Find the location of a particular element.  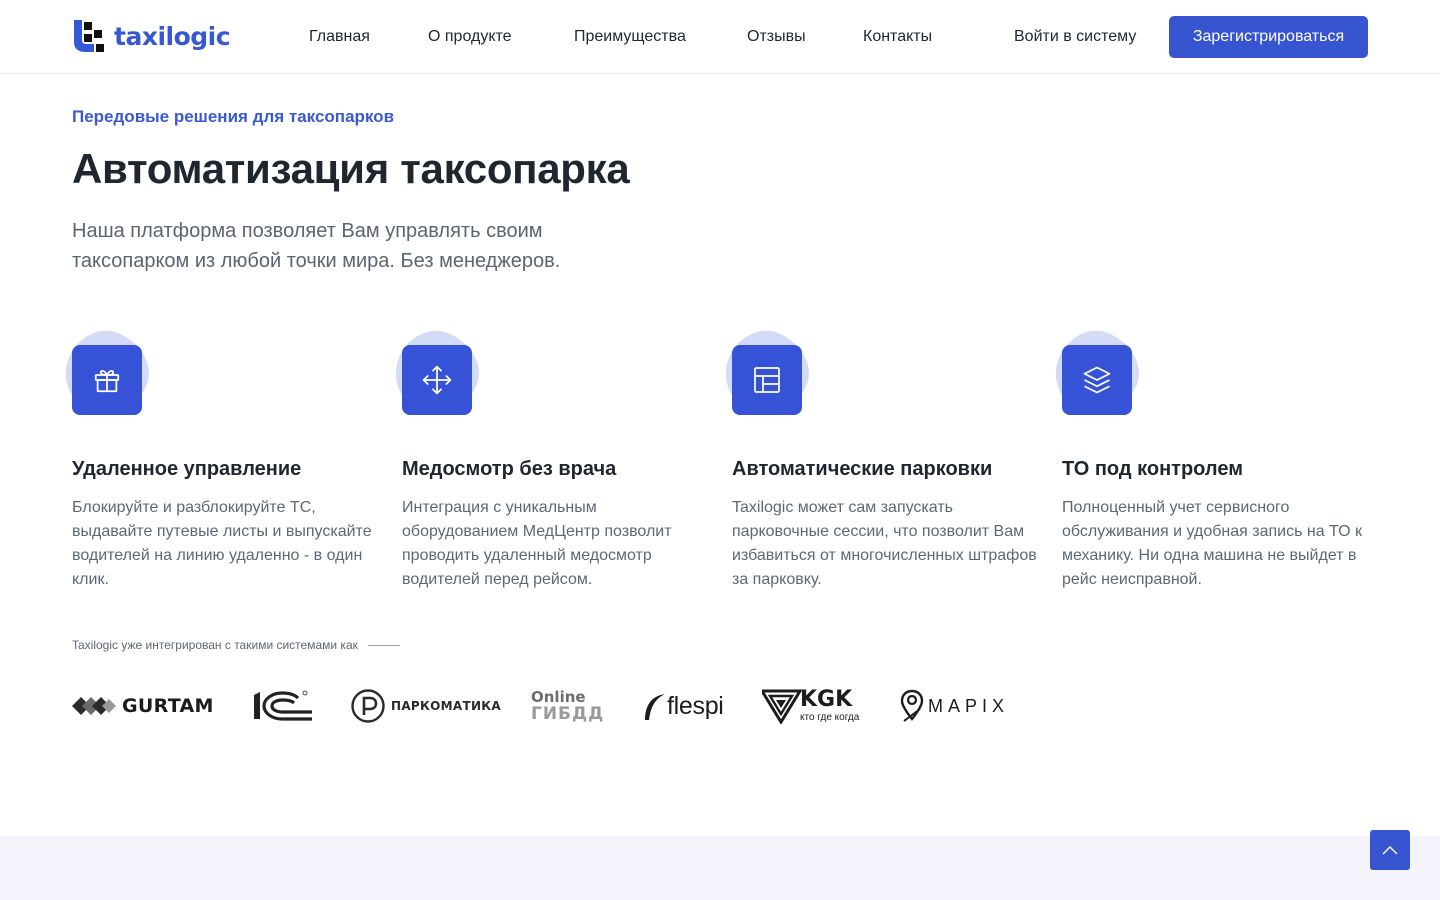

kgk-logo: KGK кто где когда is located at coordinates (810, 706).